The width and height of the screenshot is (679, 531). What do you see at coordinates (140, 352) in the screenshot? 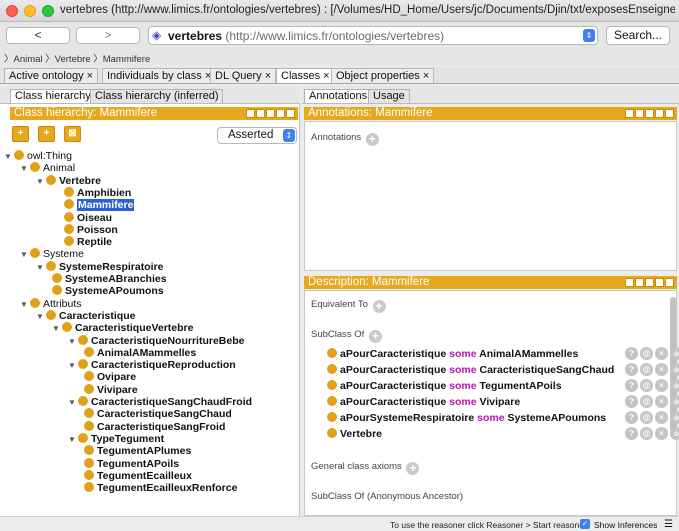
I see `tree-node-animalamammelles: AnimalAMammelles` at bounding box center [140, 352].